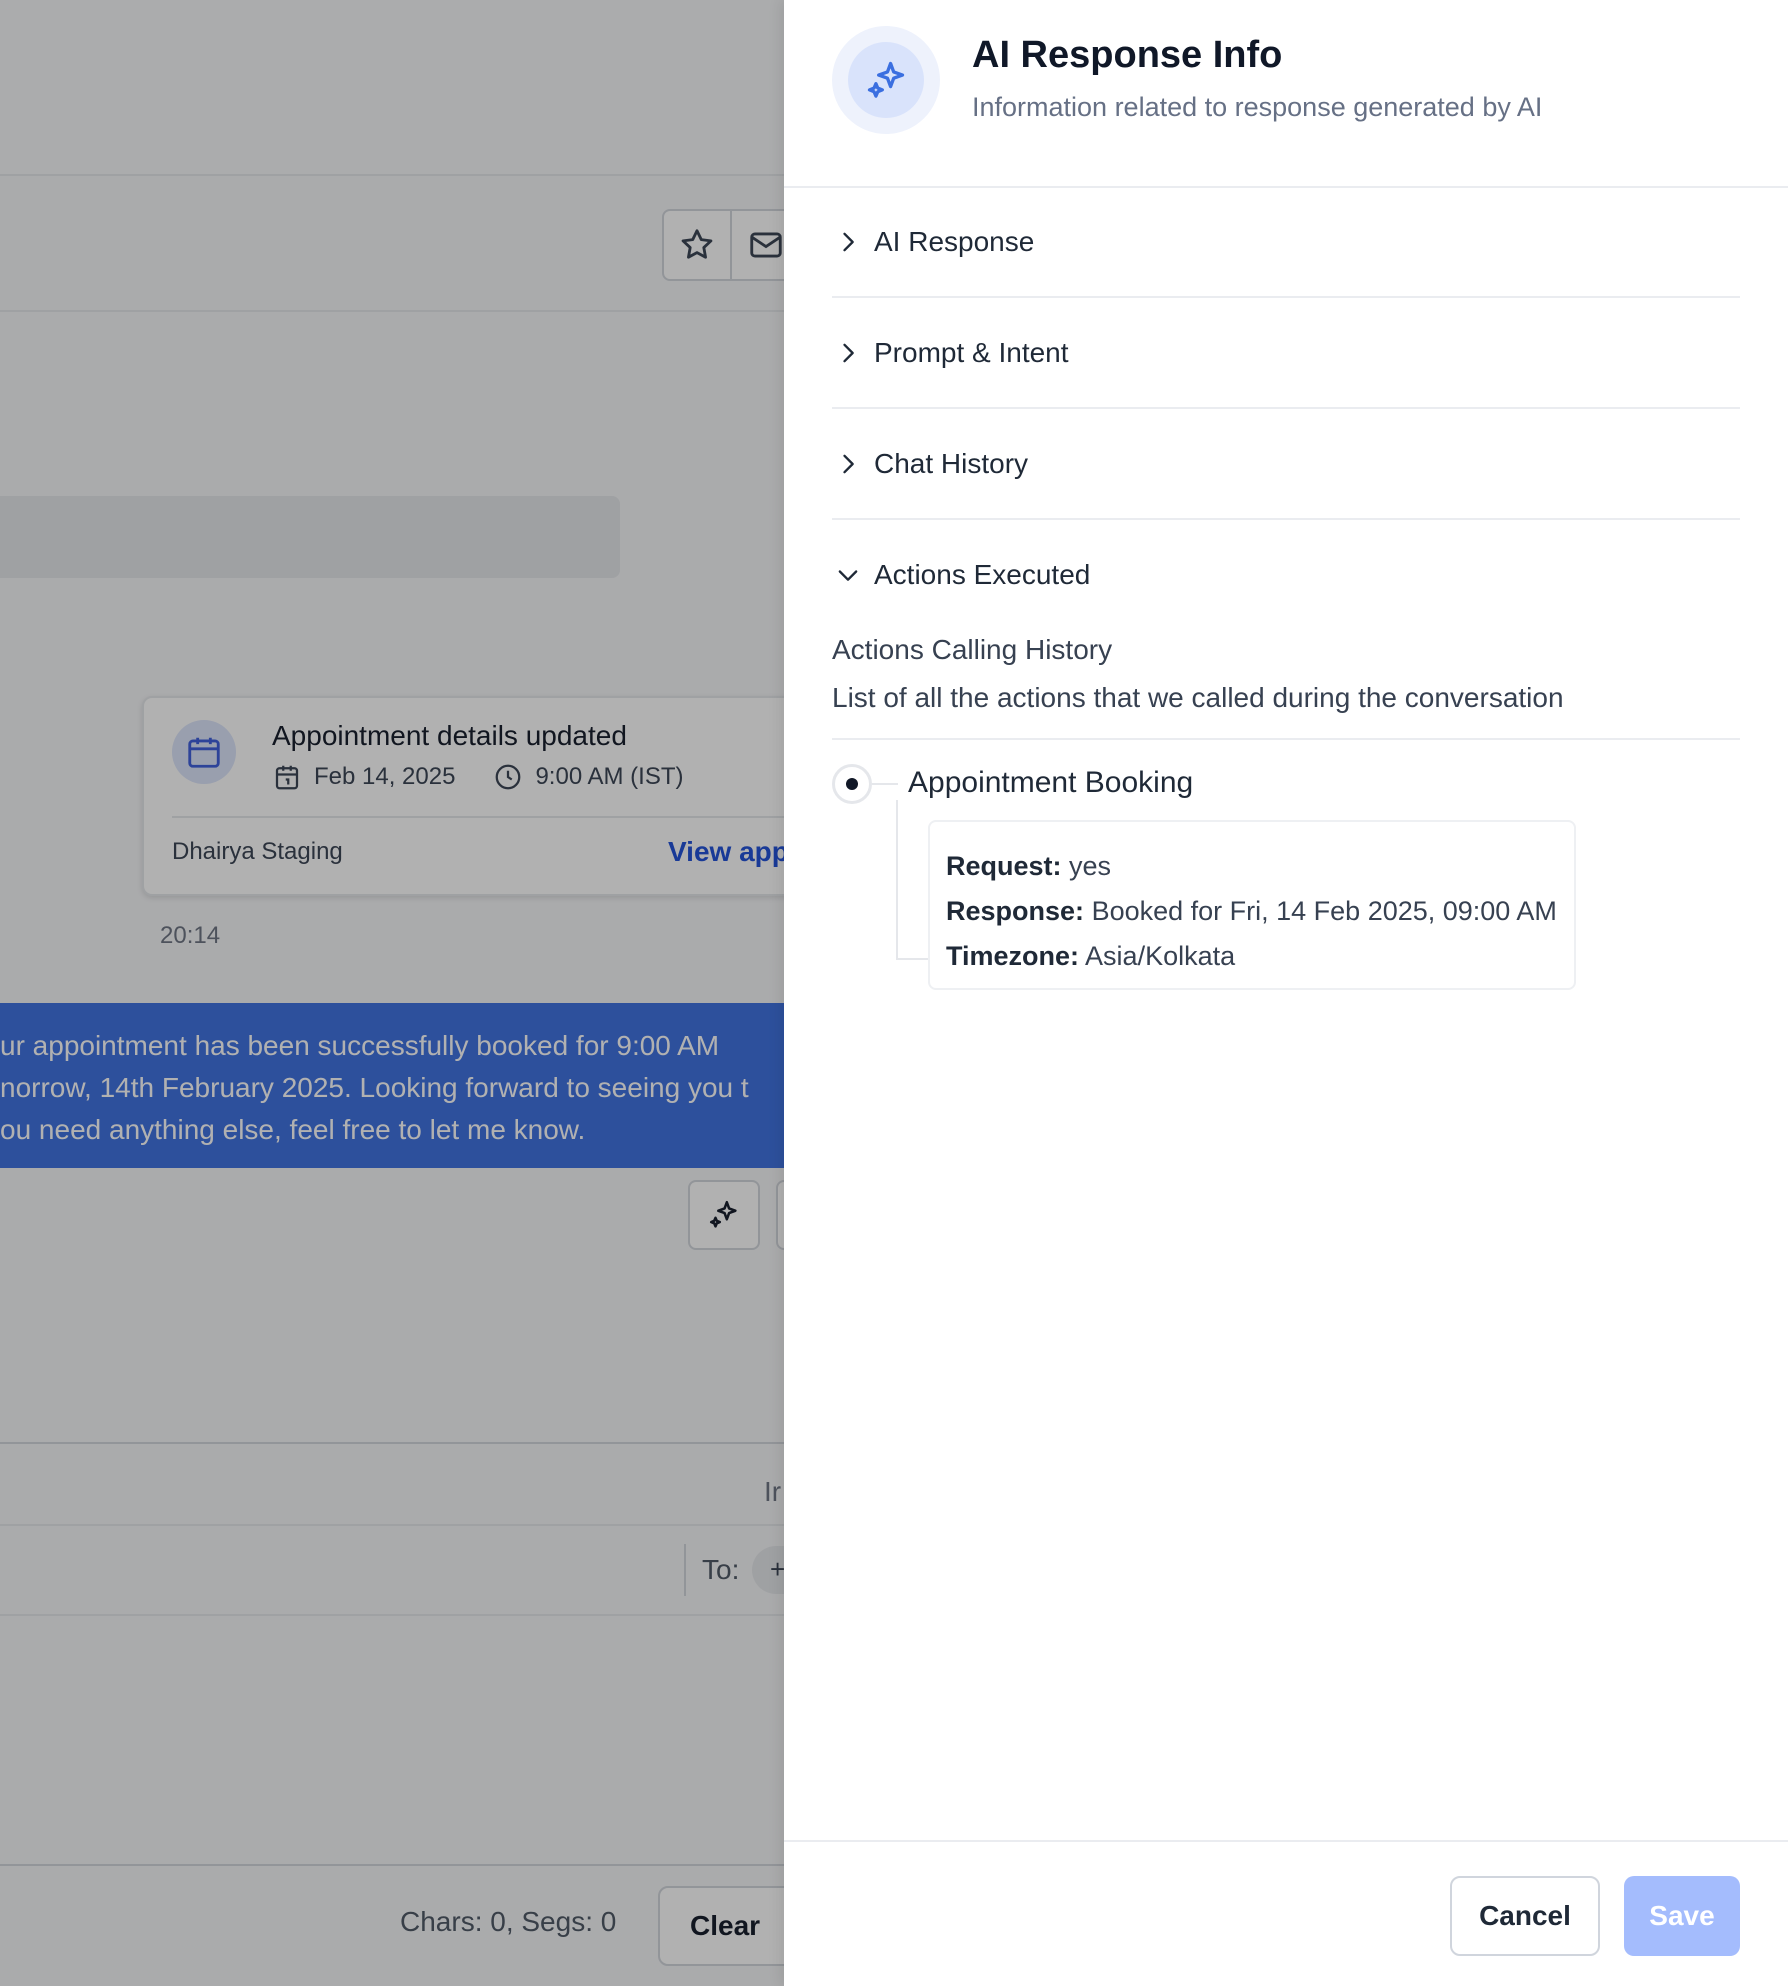 The height and width of the screenshot is (1986, 1788). I want to click on sparkles-icon, so click(886, 79).